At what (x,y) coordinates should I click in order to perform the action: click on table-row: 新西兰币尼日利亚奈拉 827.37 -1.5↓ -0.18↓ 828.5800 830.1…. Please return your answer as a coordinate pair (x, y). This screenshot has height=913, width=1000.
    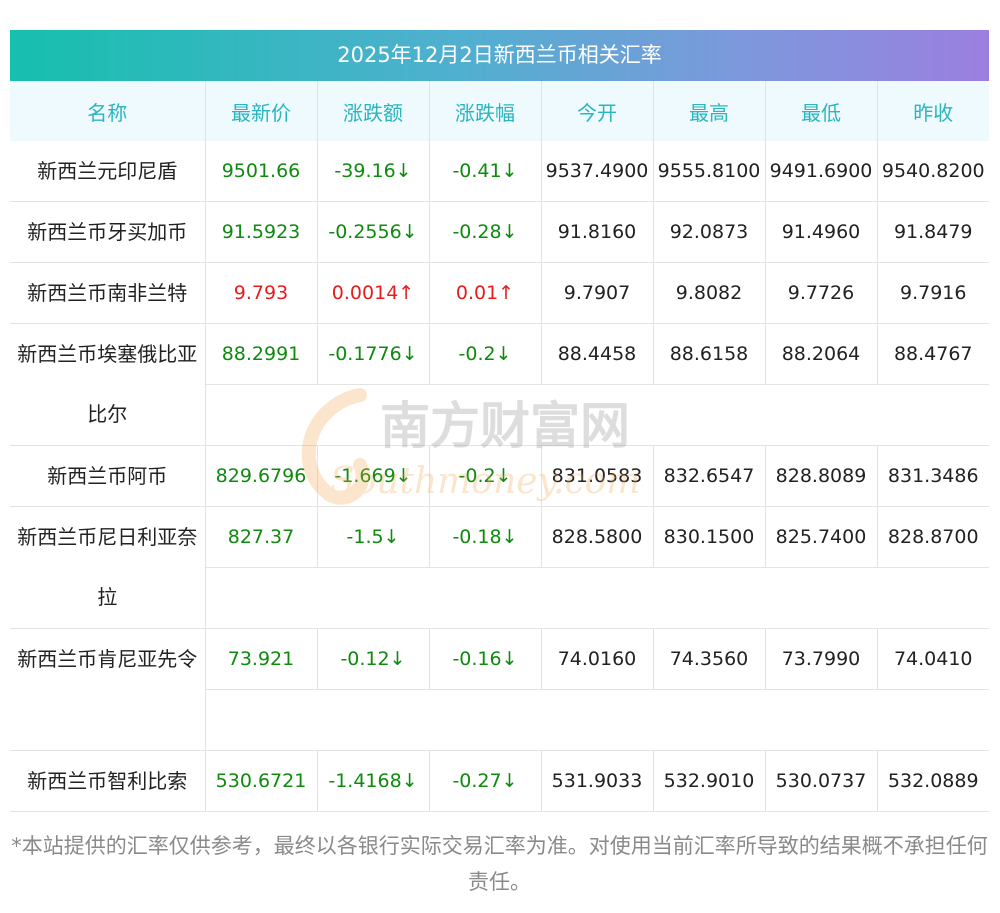
    Looking at the image, I should click on (499, 567).